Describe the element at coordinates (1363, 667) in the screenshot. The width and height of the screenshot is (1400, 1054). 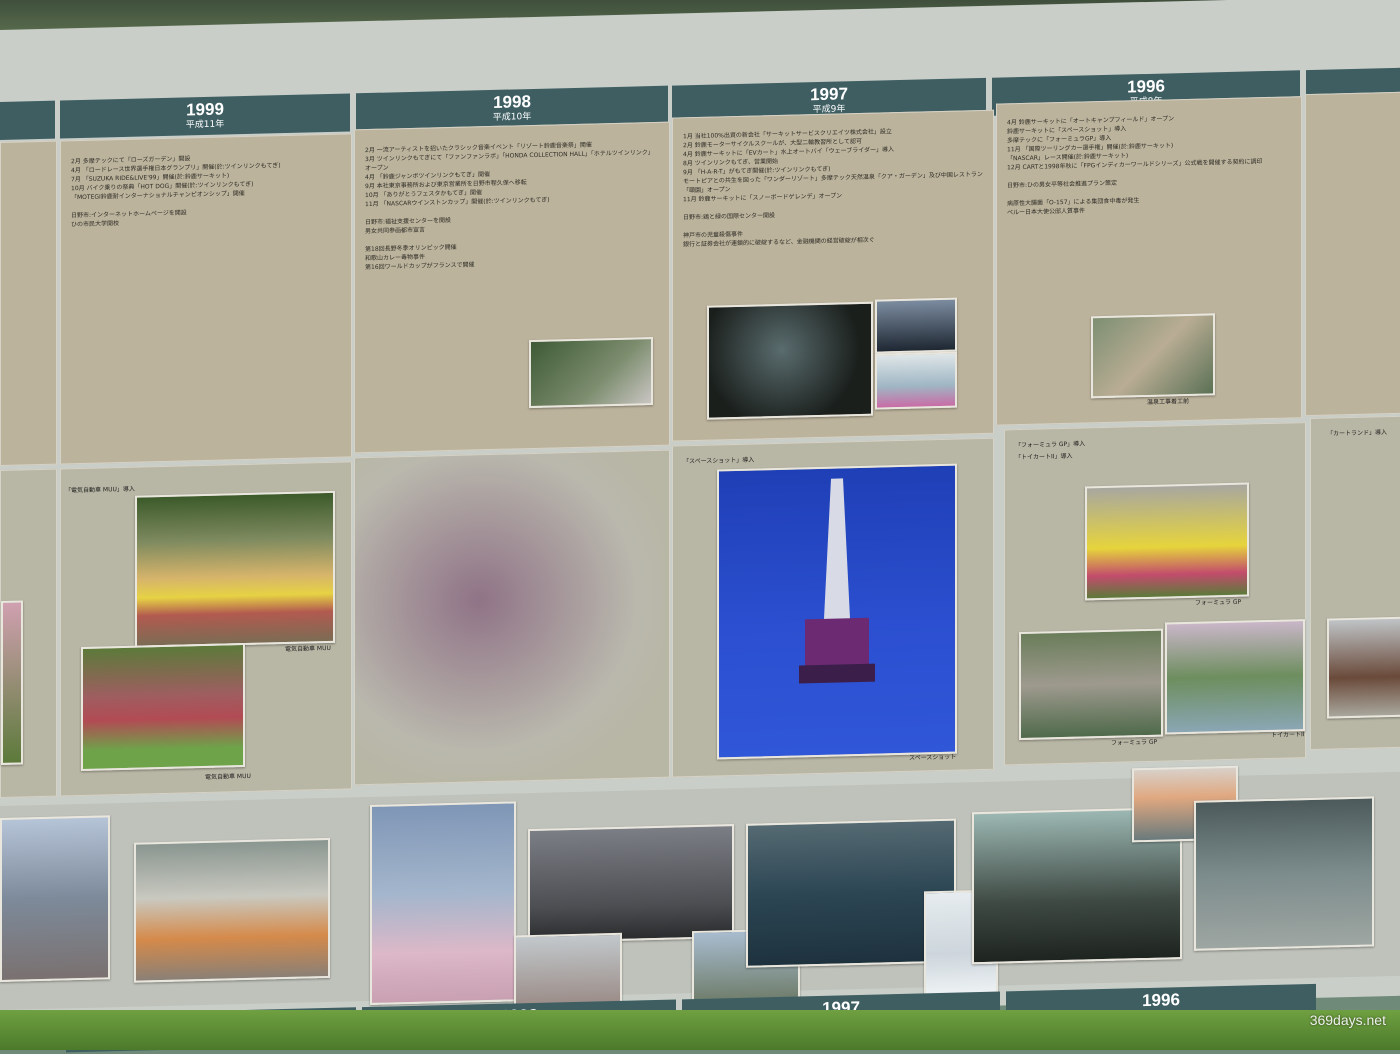
I see `photo-ride-partial` at that location.